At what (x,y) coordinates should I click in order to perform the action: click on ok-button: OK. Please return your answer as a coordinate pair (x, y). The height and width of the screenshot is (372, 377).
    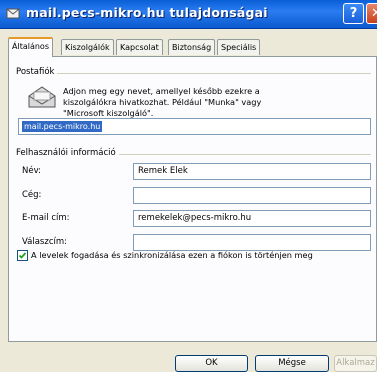
    Looking at the image, I should click on (211, 363).